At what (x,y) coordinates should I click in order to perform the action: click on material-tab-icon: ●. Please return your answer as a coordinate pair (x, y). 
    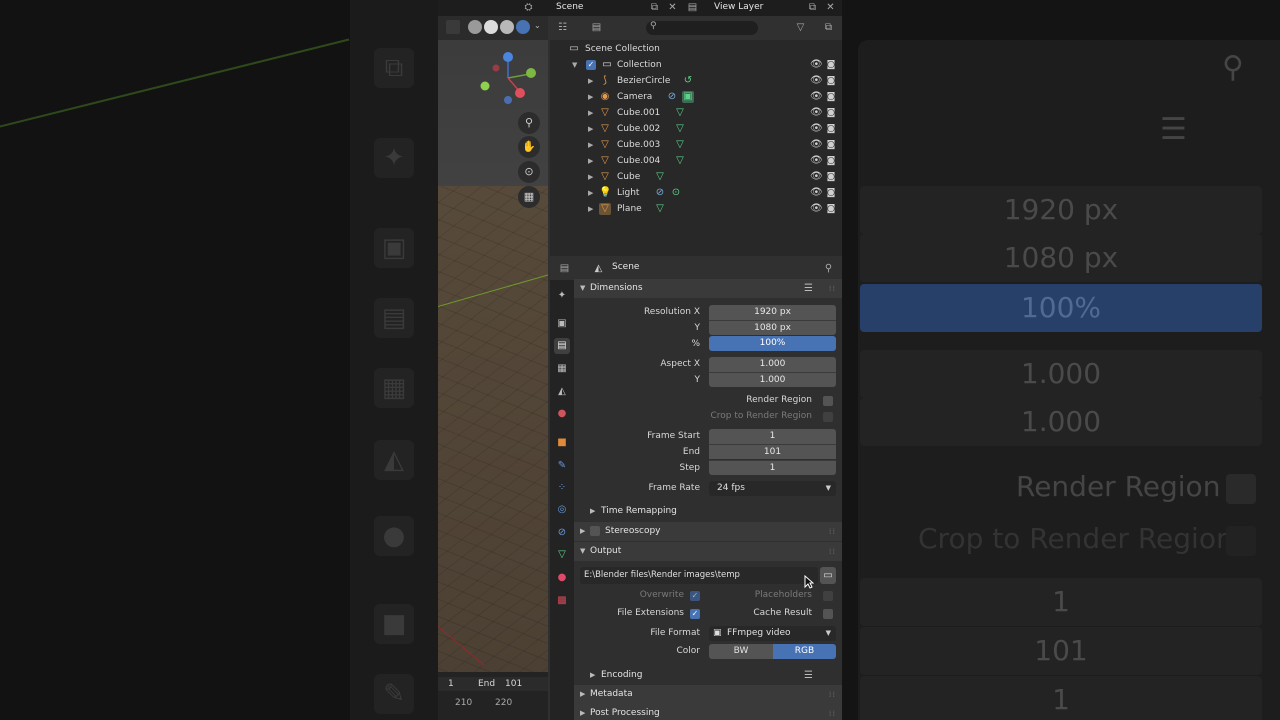
    Looking at the image, I should click on (562, 578).